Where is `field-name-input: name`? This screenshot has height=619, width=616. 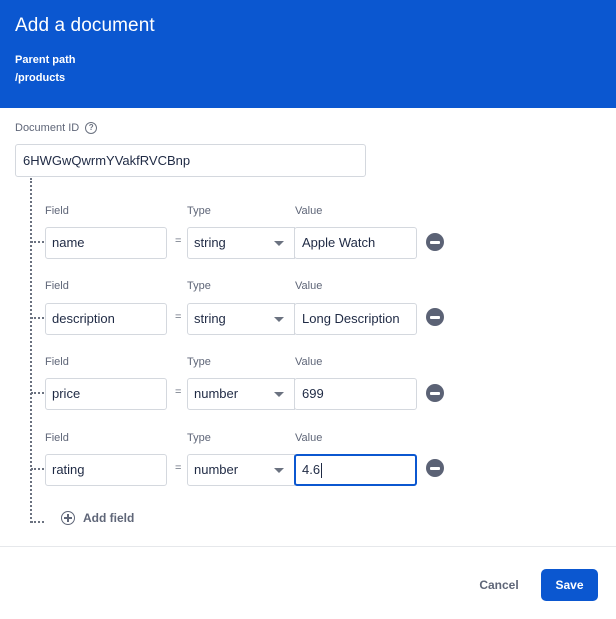
field-name-input: name is located at coordinates (106, 243).